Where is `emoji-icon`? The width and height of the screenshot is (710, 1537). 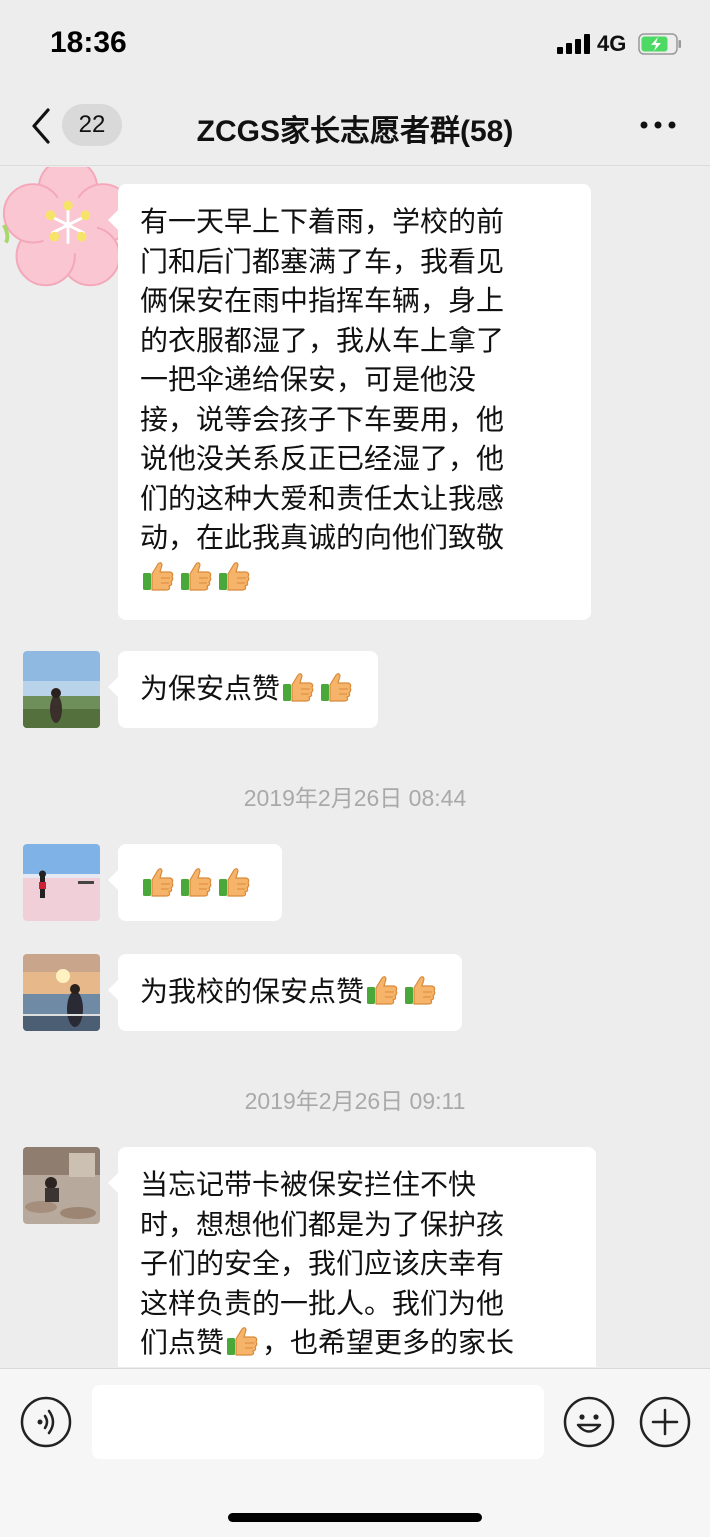
emoji-icon is located at coordinates (589, 1422).